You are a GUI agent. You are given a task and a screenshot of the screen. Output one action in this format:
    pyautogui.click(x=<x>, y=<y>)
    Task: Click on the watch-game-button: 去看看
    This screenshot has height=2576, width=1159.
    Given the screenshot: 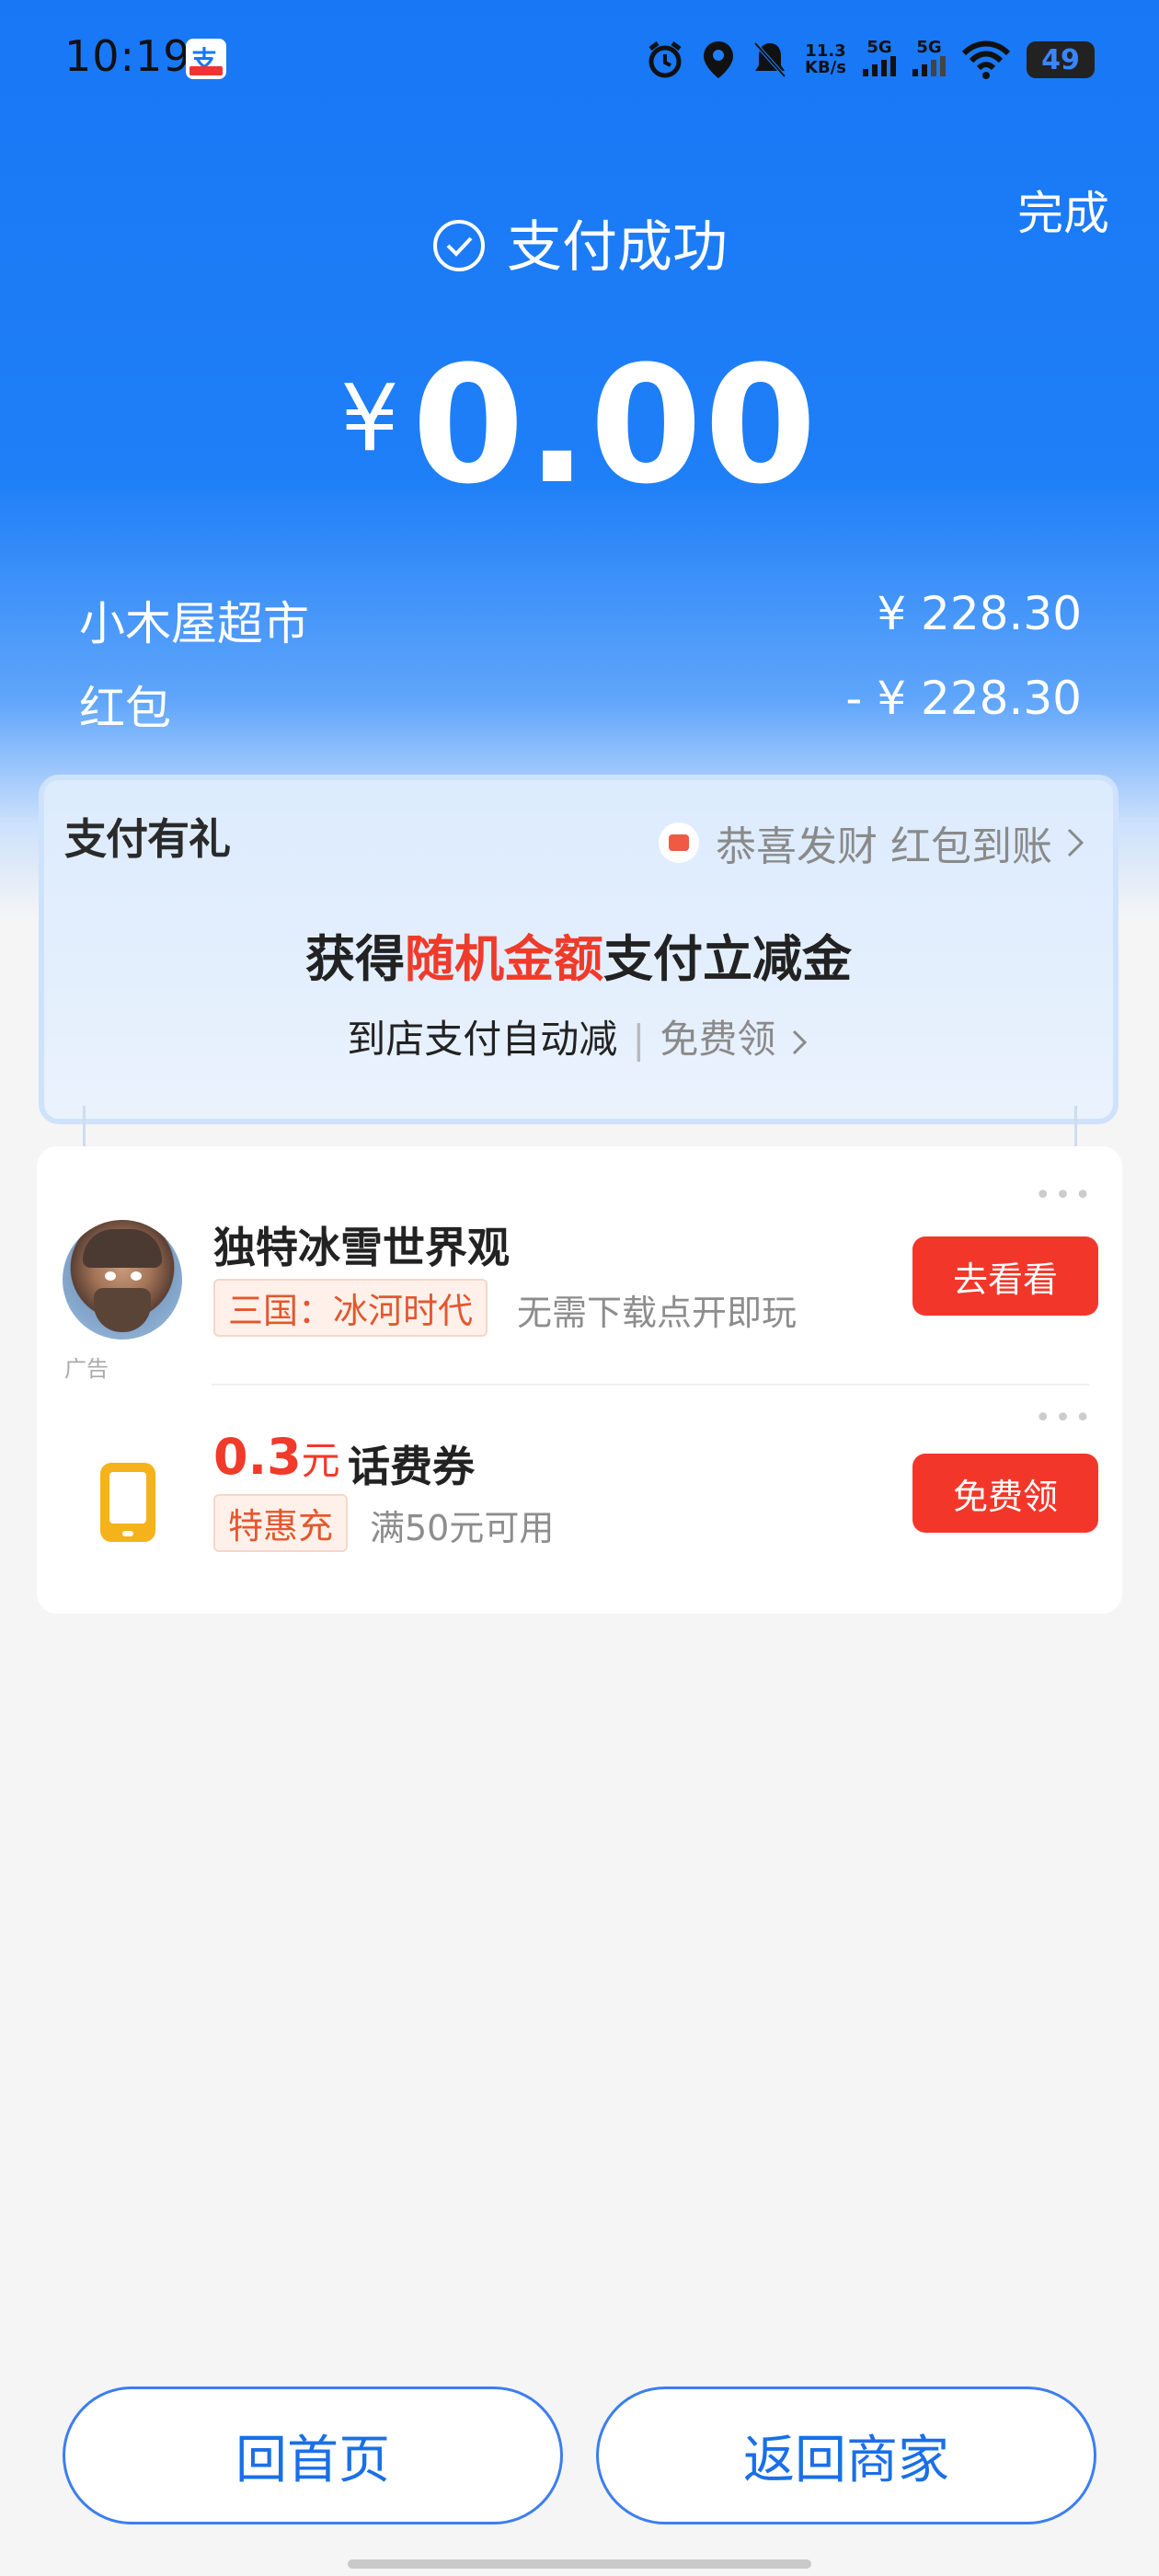 What is the action you would take?
    pyautogui.click(x=1005, y=1276)
    